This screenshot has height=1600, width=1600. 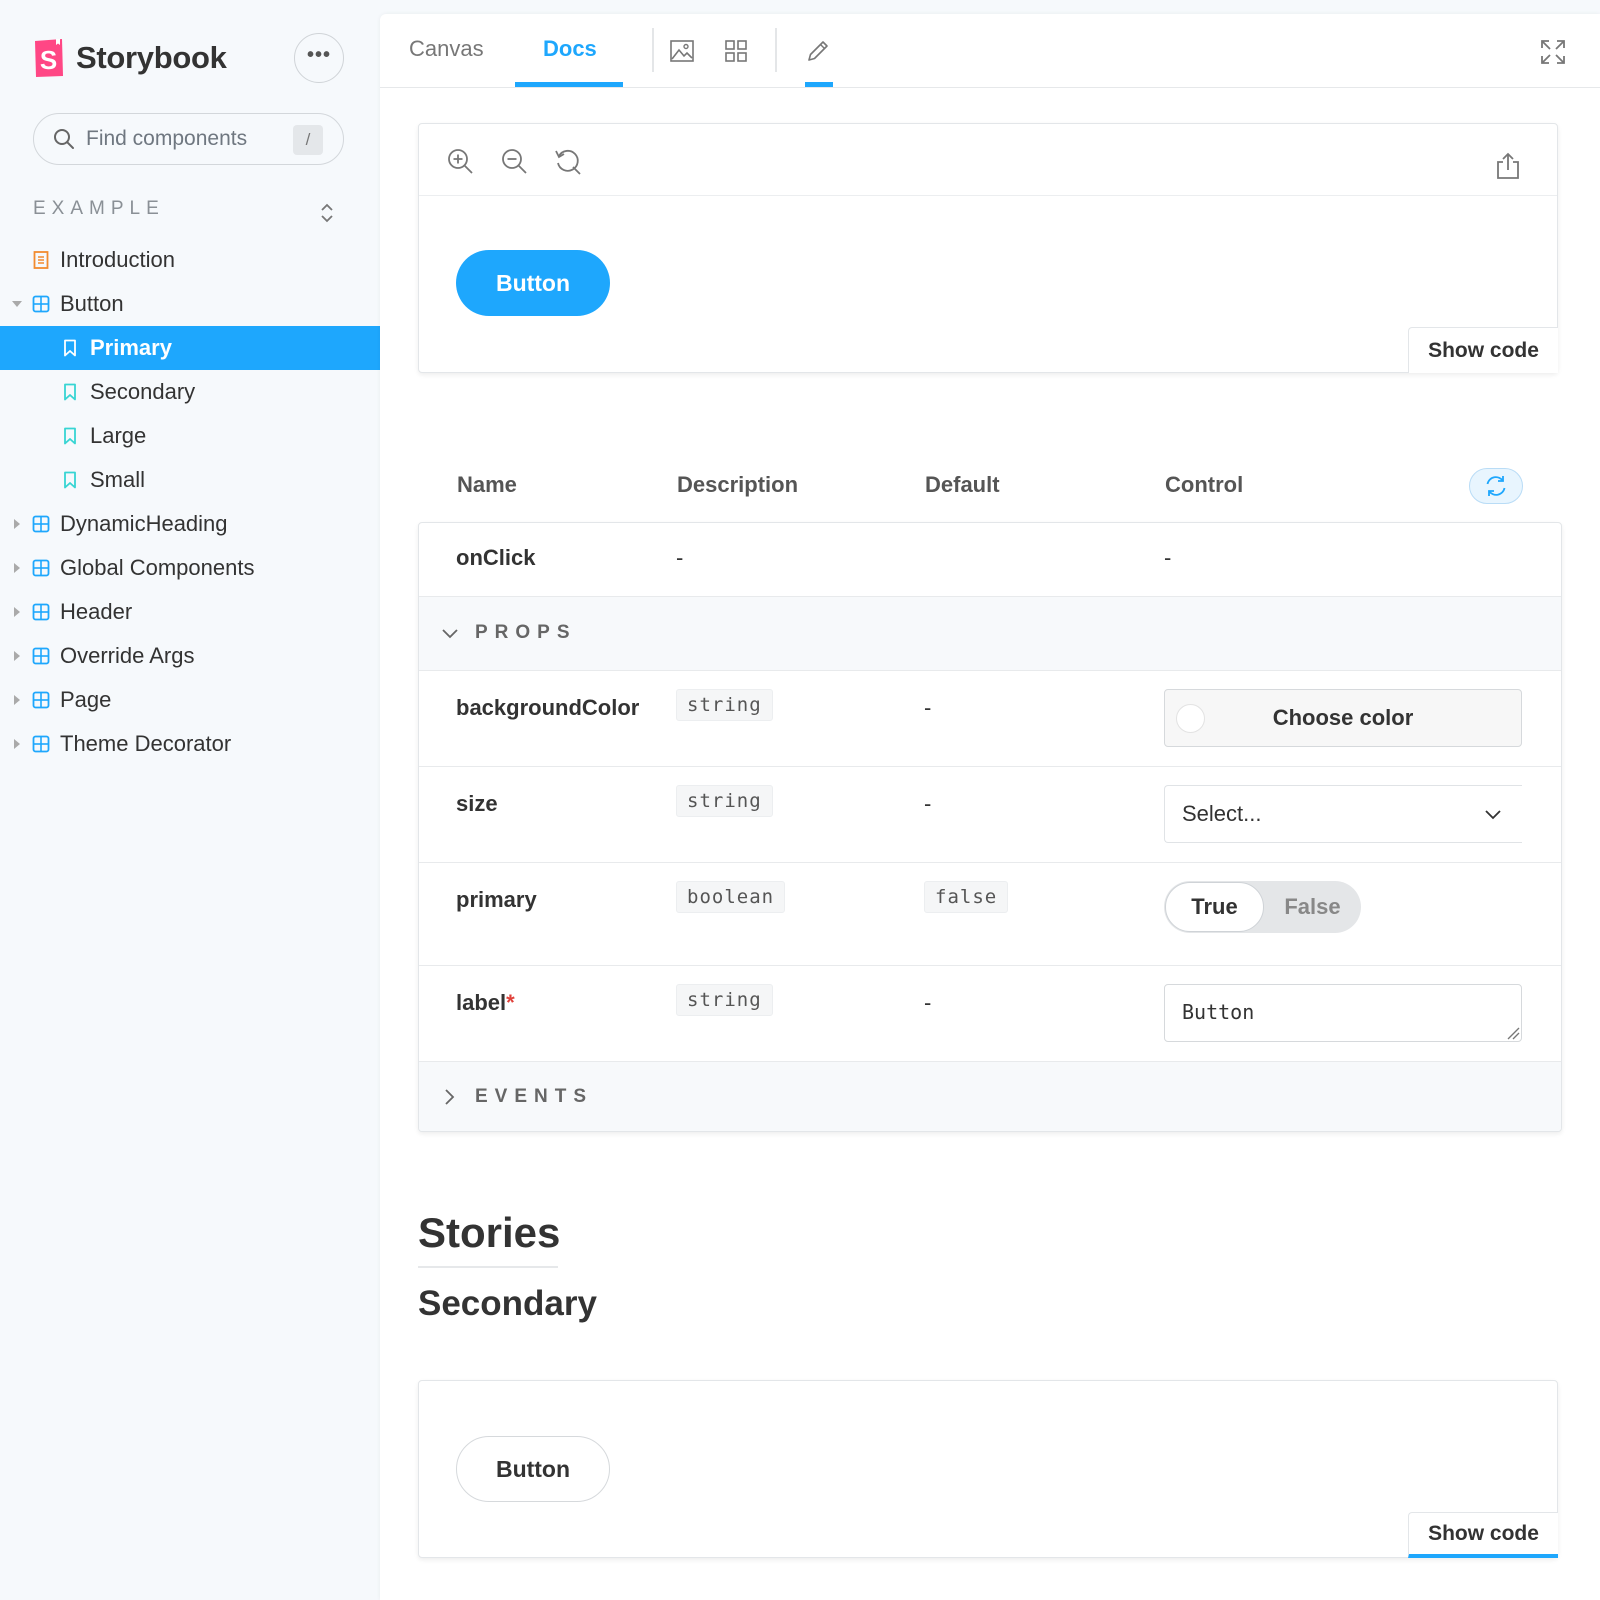 What do you see at coordinates (570, 49) in the screenshot?
I see `tab-docs: Docs` at bounding box center [570, 49].